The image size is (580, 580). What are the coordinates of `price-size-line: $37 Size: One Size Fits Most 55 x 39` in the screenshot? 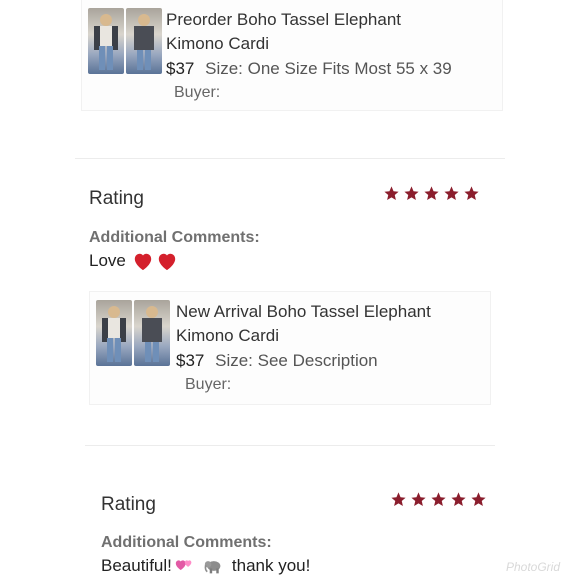 It's located at (309, 69).